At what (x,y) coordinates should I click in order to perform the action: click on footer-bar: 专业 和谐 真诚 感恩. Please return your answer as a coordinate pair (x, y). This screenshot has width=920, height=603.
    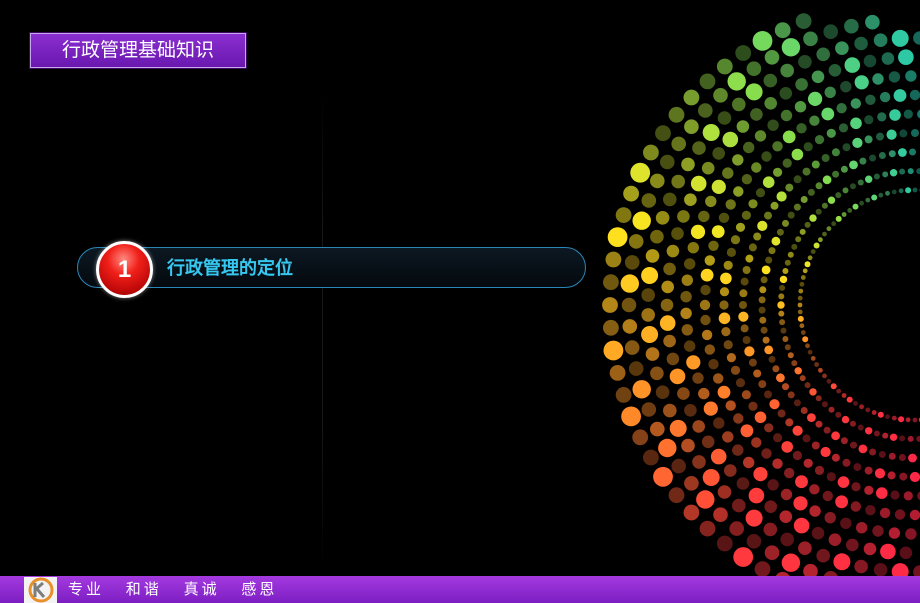
    Looking at the image, I should click on (460, 589).